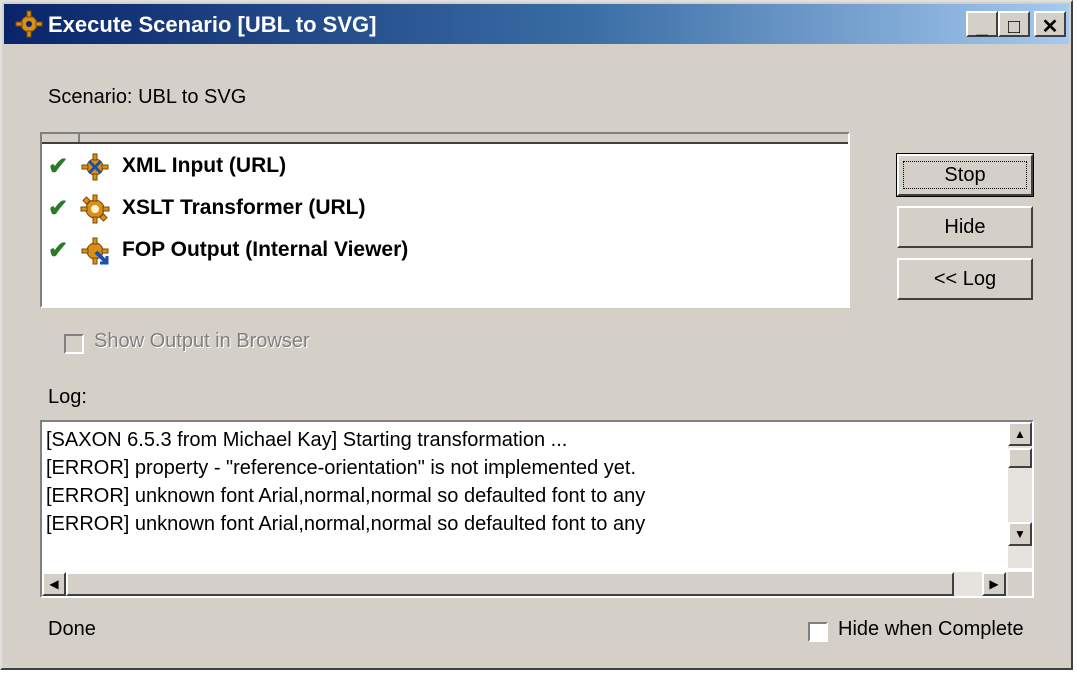 The image size is (1077, 674). What do you see at coordinates (29, 24) in the screenshot?
I see `scenario-gear-icon` at bounding box center [29, 24].